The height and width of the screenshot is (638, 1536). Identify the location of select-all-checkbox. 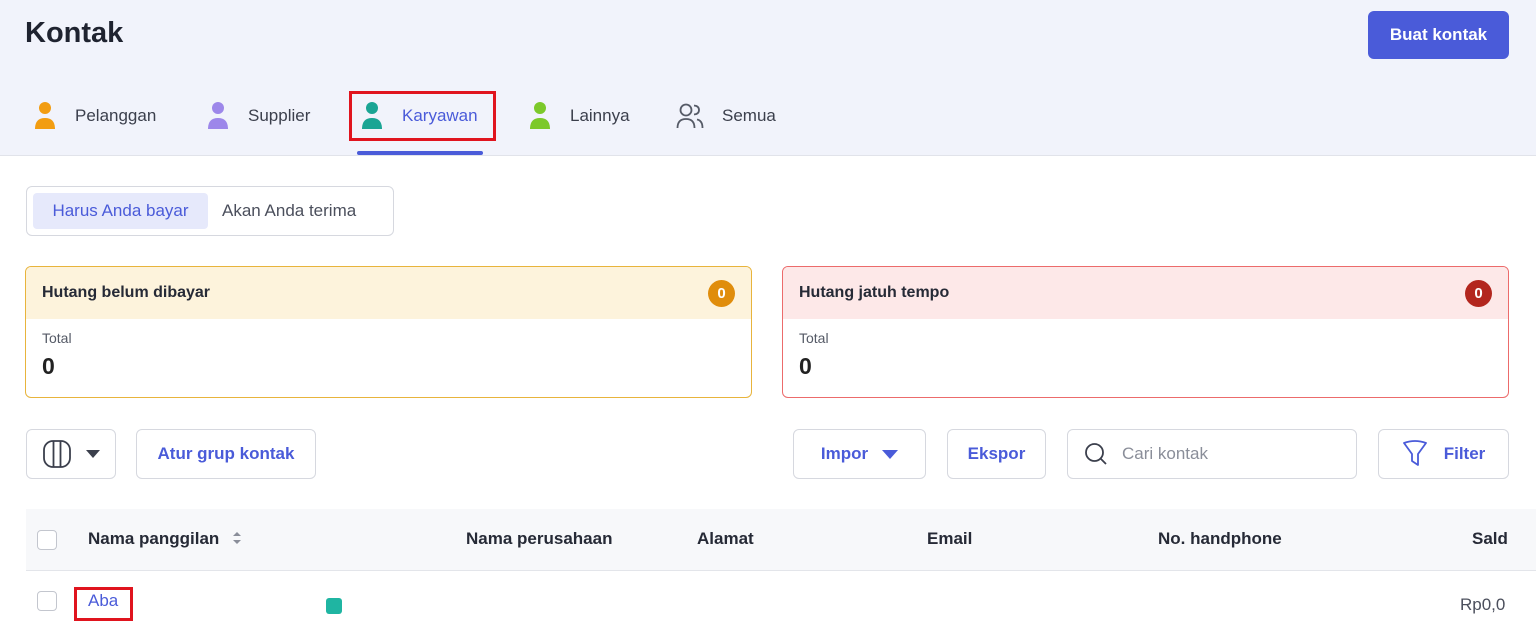
(47, 540).